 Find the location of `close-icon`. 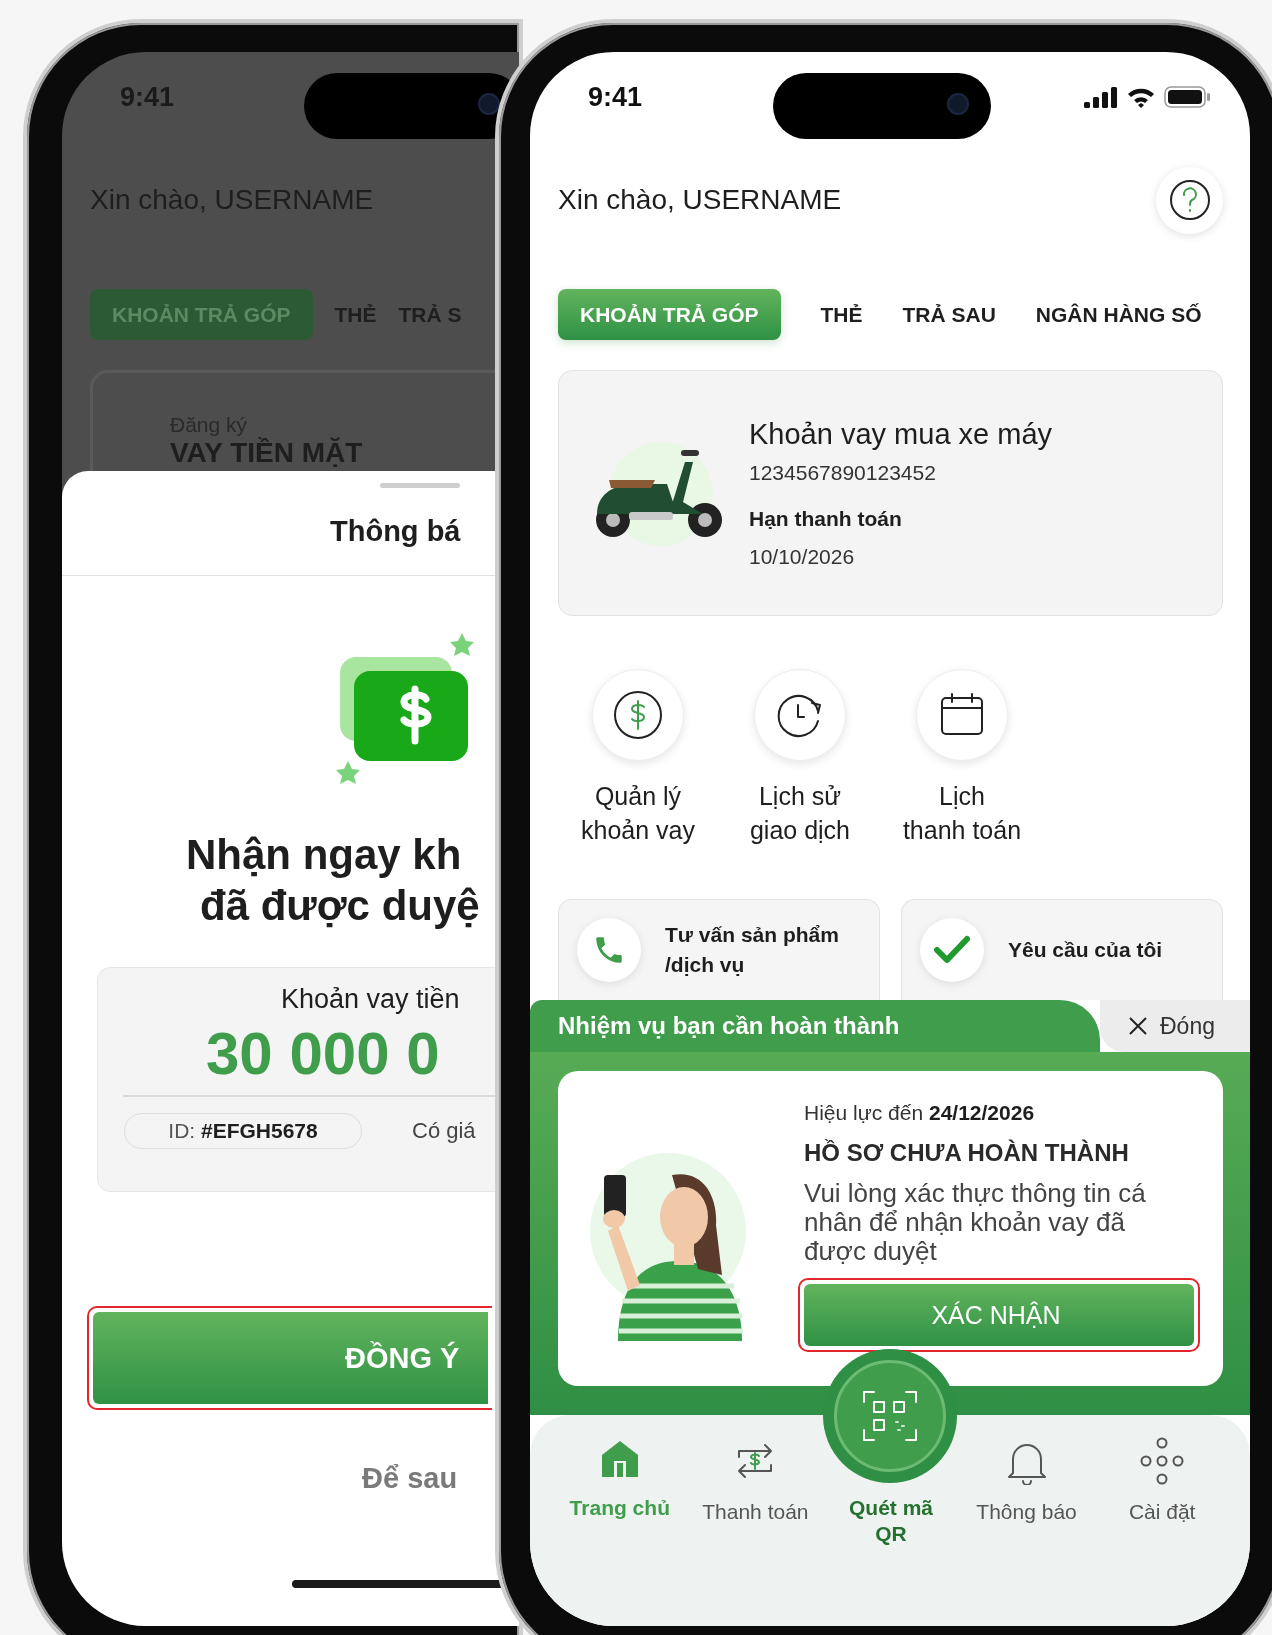

close-icon is located at coordinates (1138, 1026).